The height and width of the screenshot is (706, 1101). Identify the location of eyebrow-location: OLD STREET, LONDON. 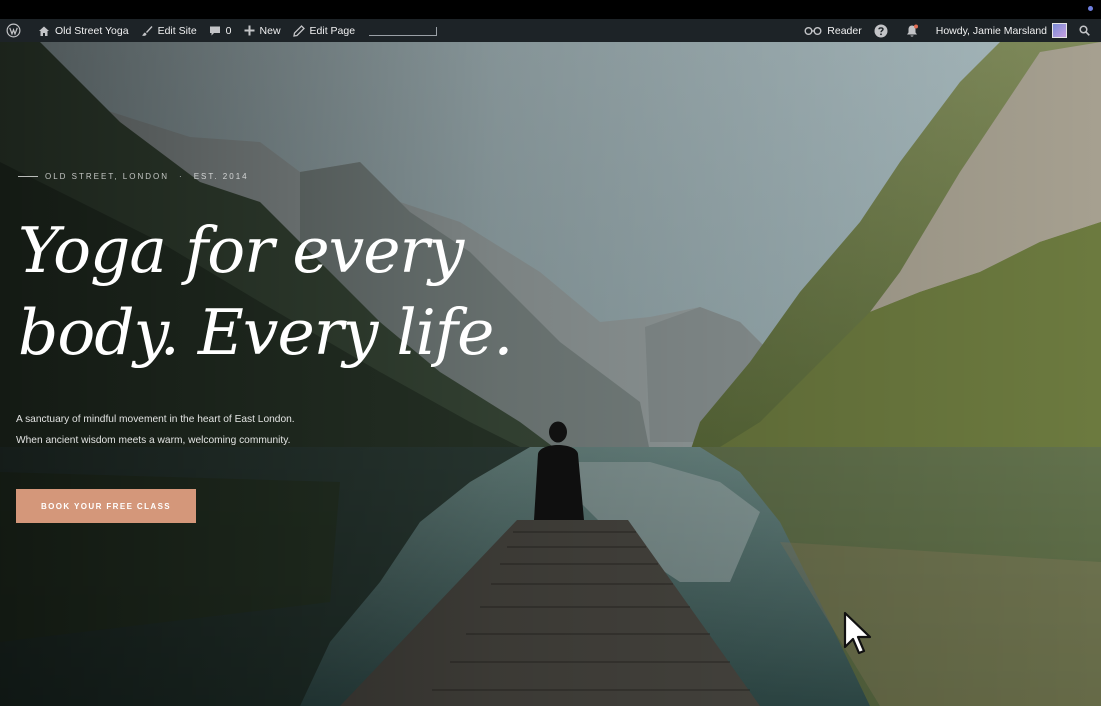
(107, 176).